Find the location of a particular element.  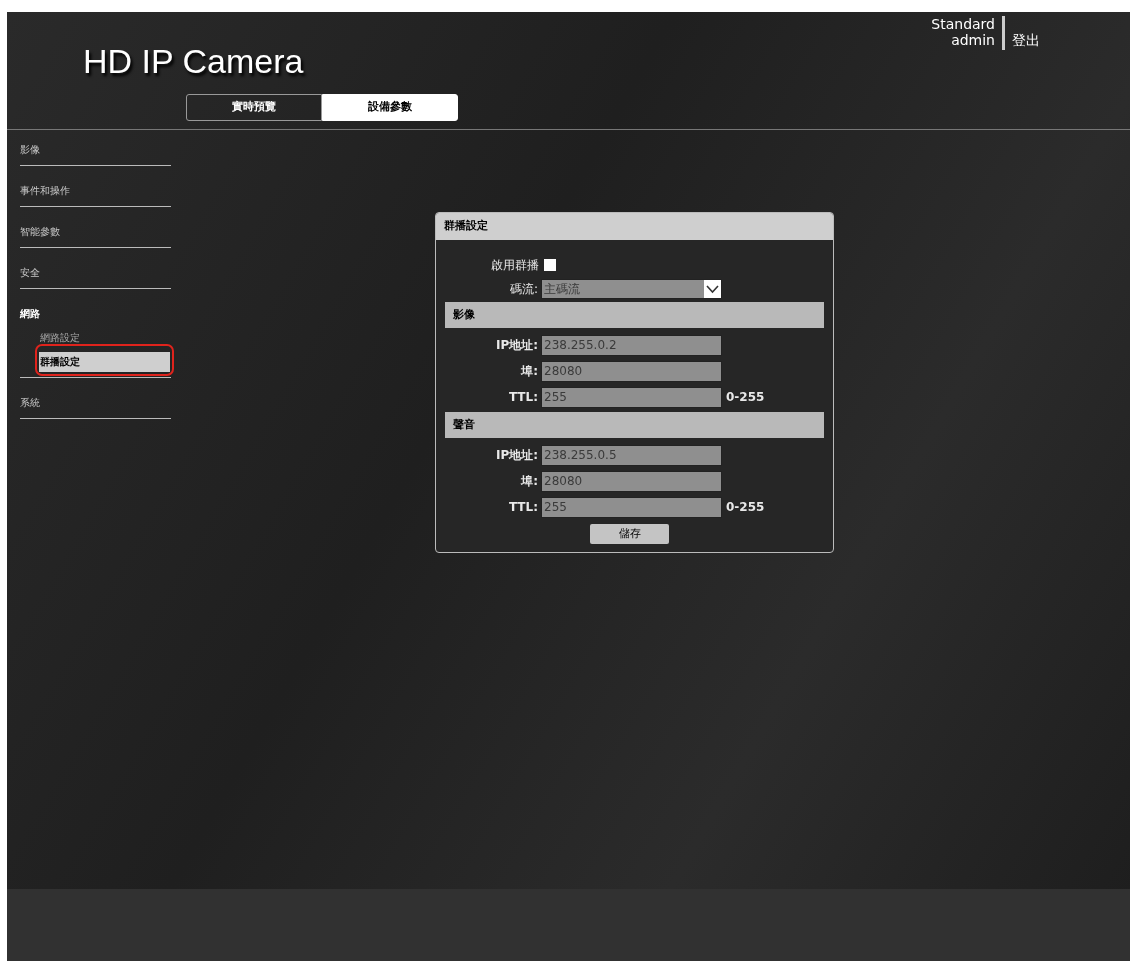

section-header: 影像 is located at coordinates (634, 315).